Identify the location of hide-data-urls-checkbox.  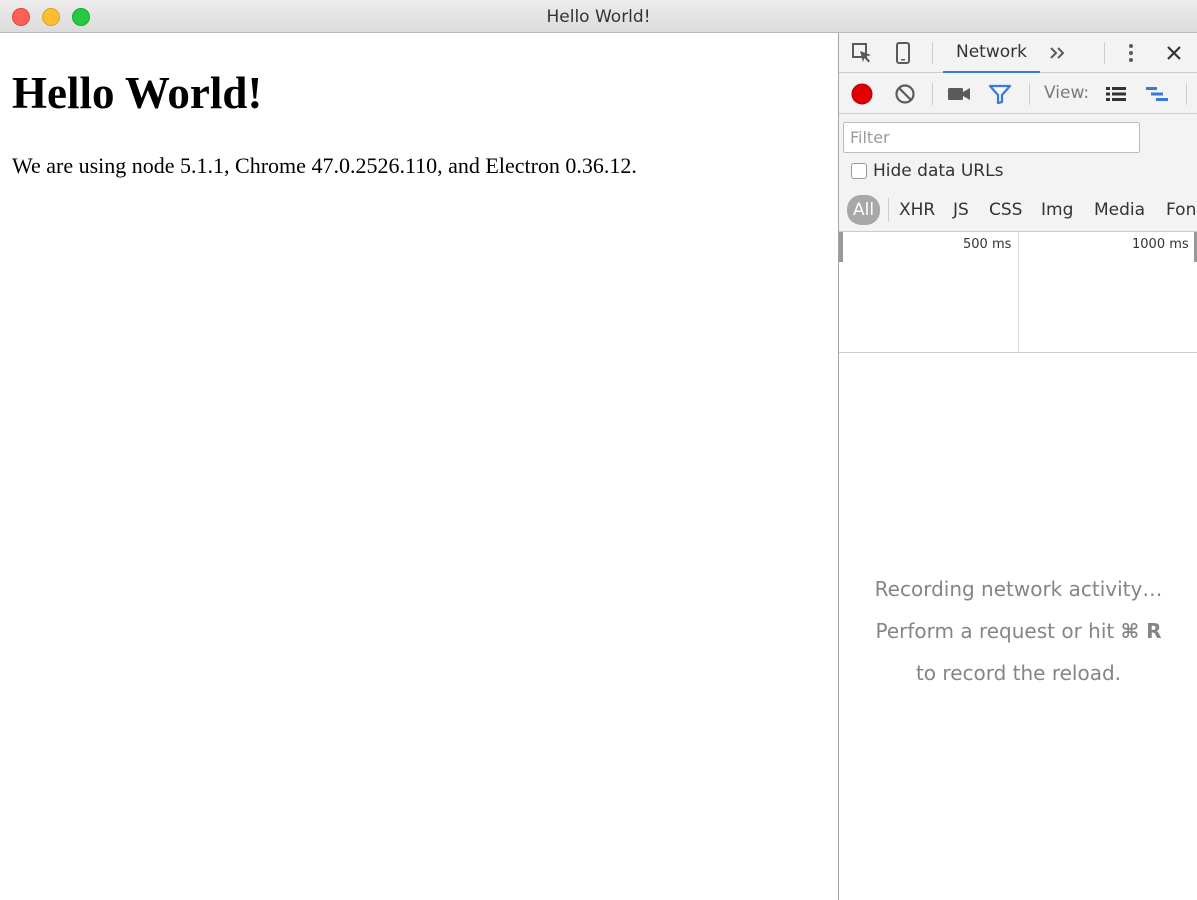
(859, 171).